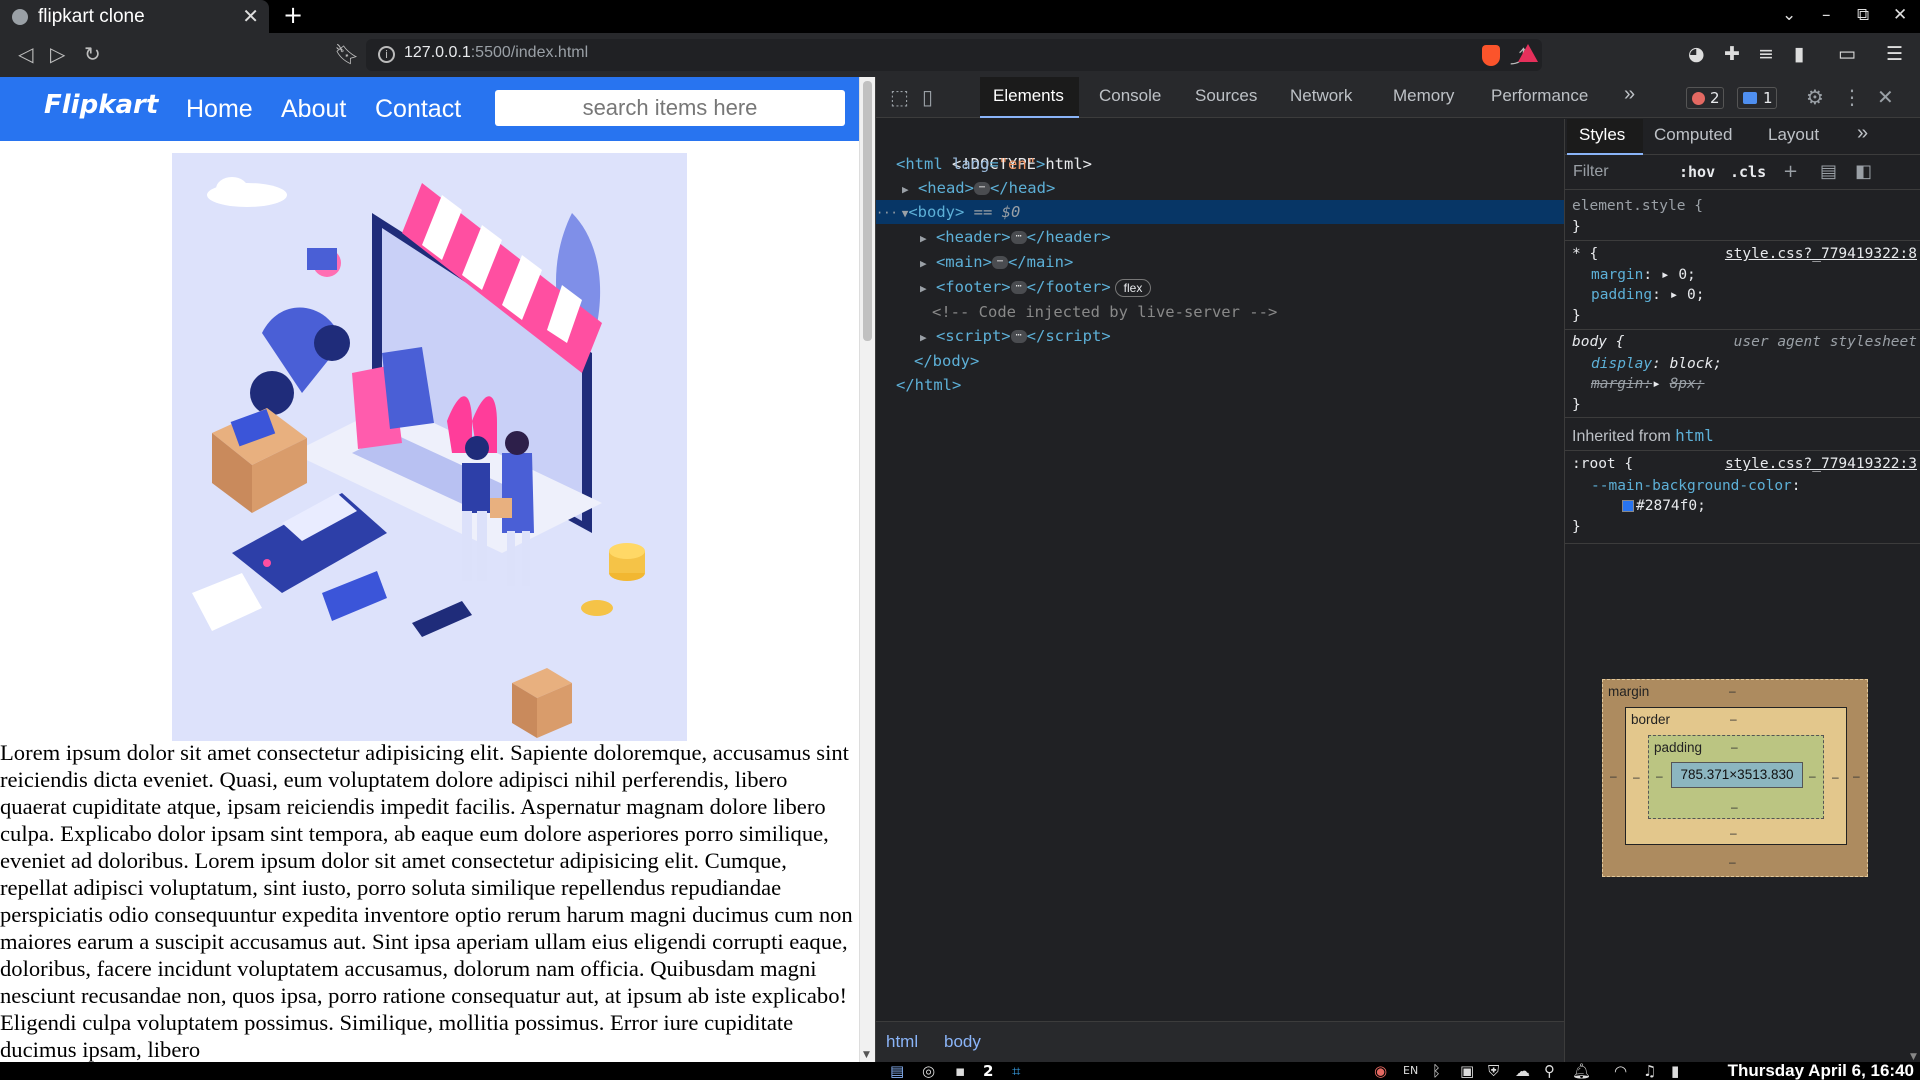  Describe the element at coordinates (1821, 1071) in the screenshot. I see `system-clock: Thursday April 6, 16:40` at that location.